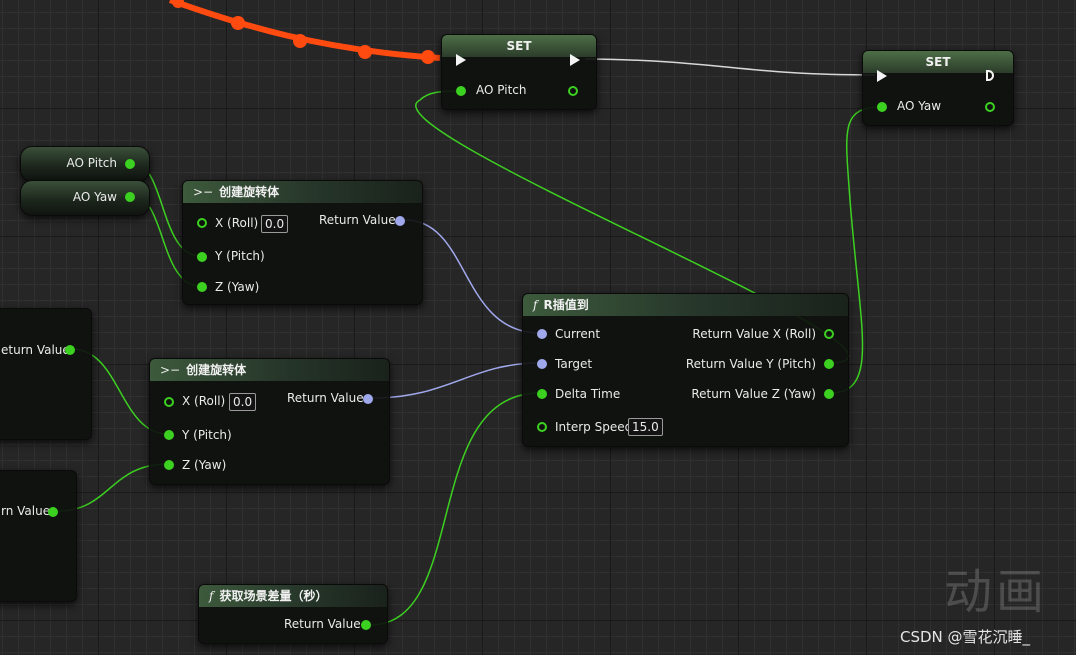 This screenshot has height=655, width=1076. I want to click on left-partial-node-bottom: rn Value, so click(38, 536).